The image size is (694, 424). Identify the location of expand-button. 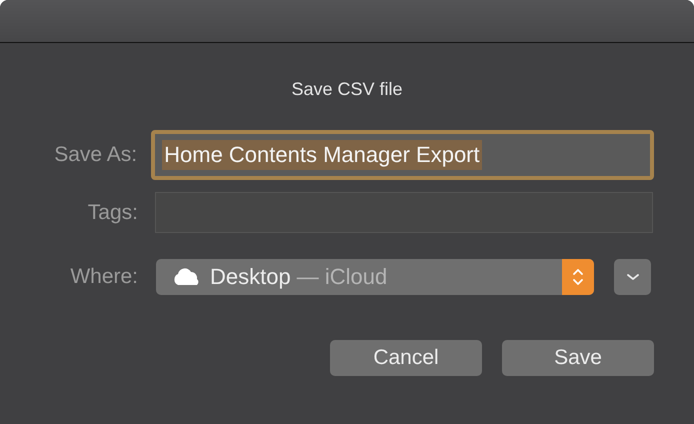
(632, 277).